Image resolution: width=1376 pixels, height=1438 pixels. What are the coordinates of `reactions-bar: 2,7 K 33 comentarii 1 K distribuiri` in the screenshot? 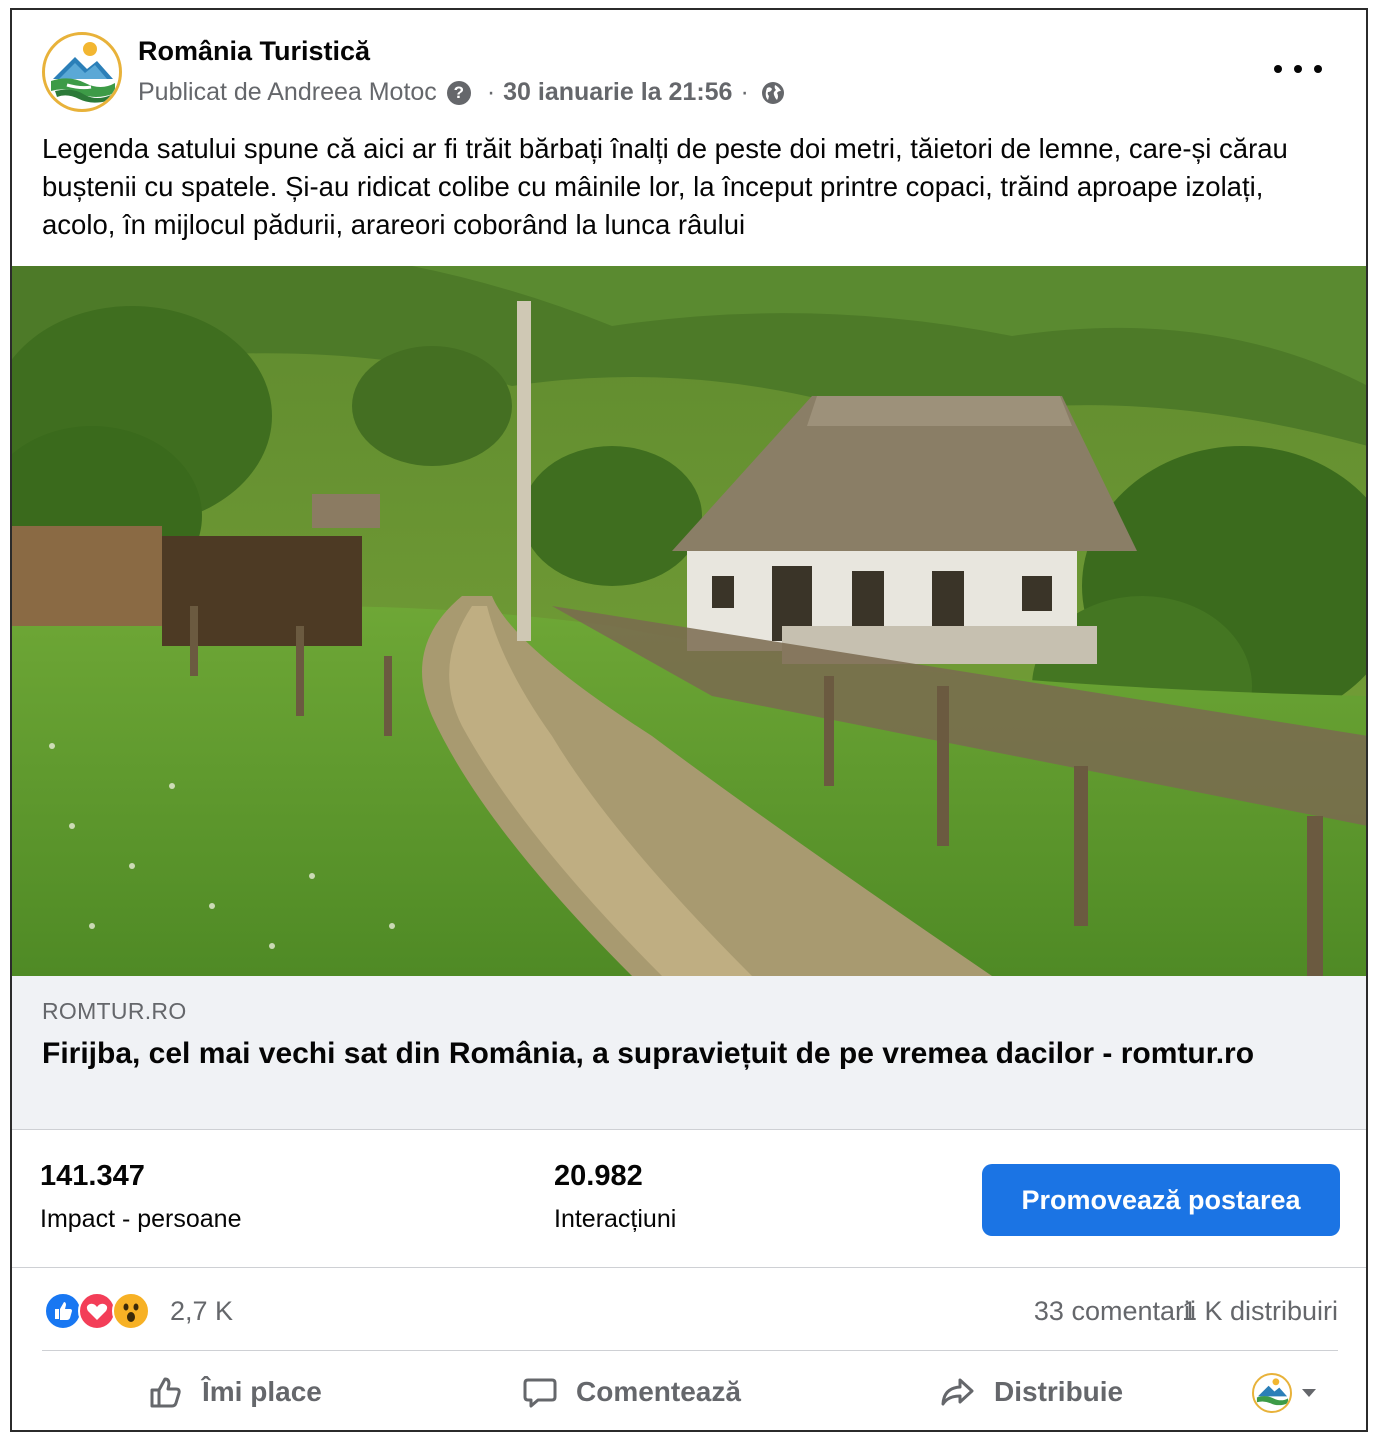 It's located at (689, 1310).